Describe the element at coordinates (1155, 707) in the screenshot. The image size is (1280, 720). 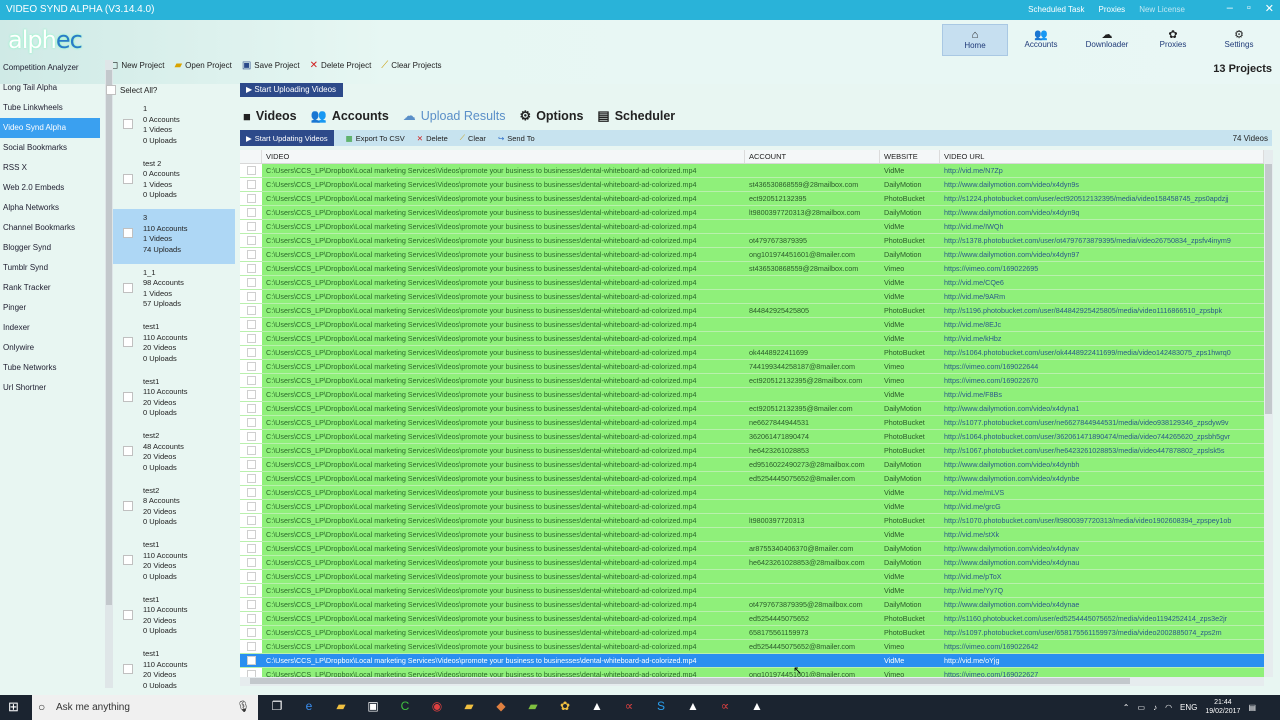
I see `volume-icon: ♪` at that location.